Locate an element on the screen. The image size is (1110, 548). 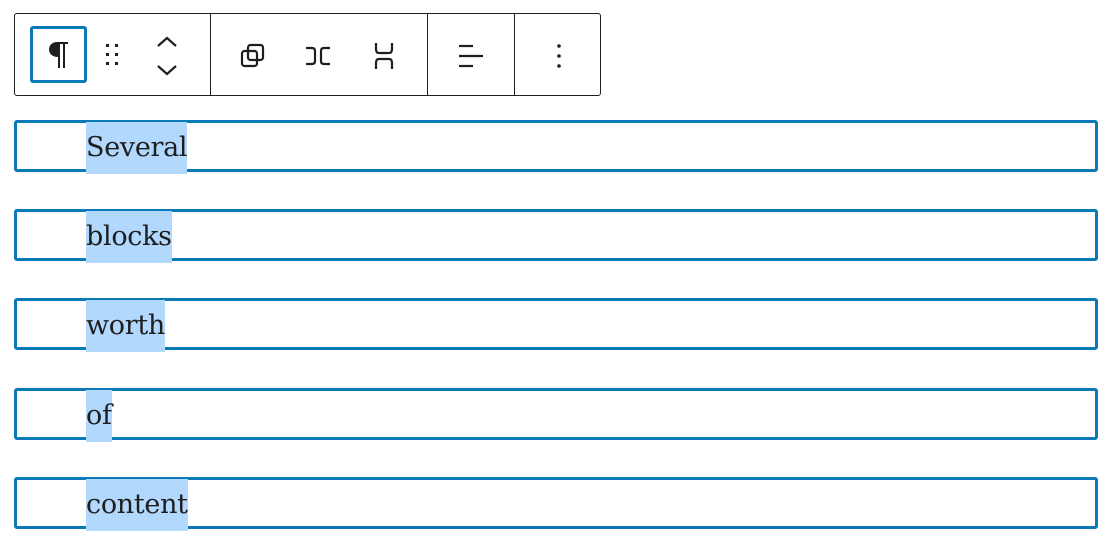
align-left-icon is located at coordinates (471, 56).